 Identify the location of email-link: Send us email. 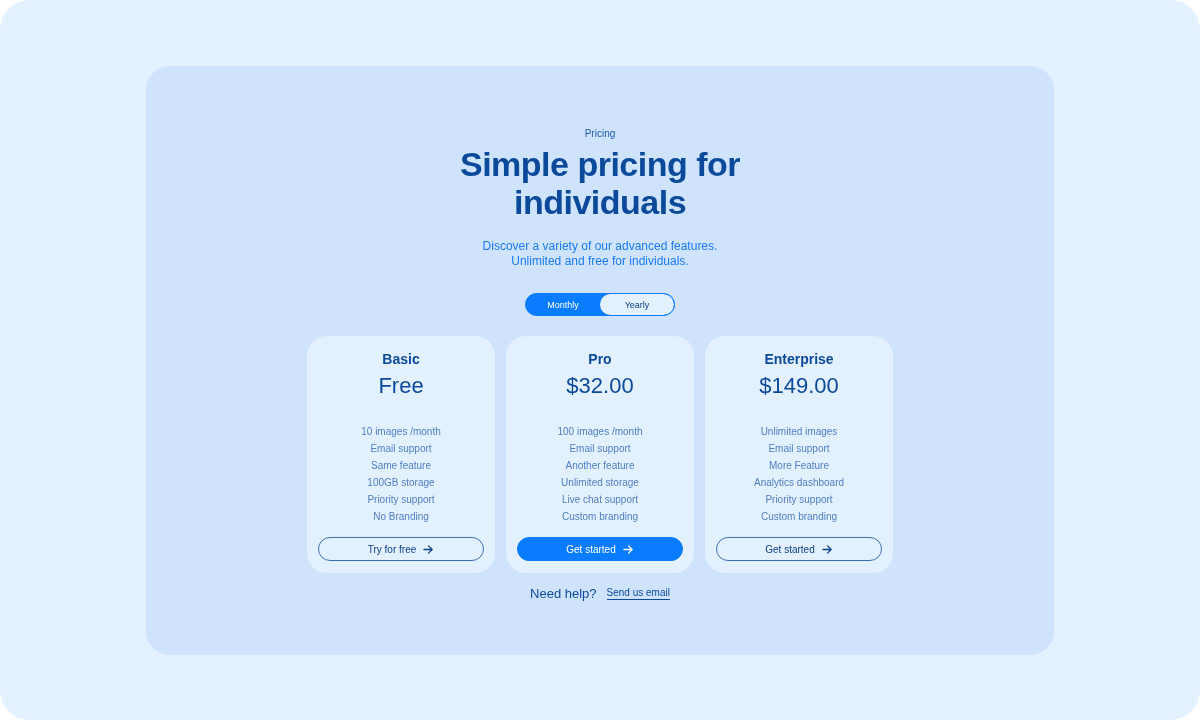
(638, 593).